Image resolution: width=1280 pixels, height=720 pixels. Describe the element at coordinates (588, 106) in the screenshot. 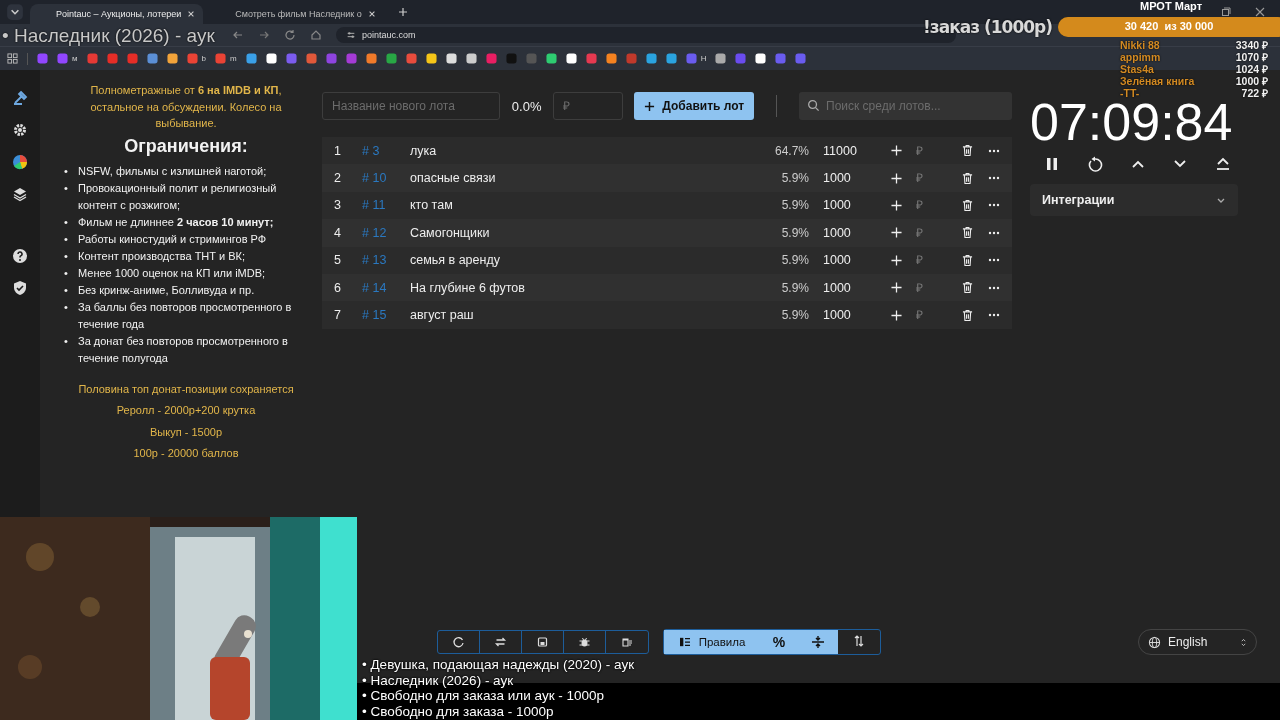

I see `amount-field: ₽` at that location.